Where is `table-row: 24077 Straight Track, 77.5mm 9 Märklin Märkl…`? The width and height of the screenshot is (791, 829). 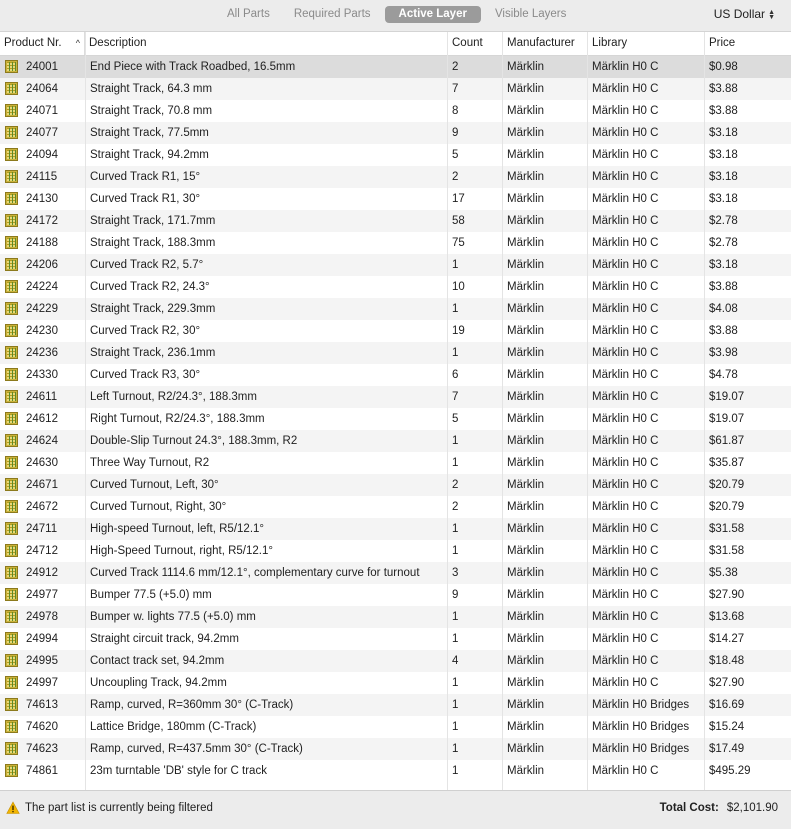 table-row: 24077 Straight Track, 77.5mm 9 Märklin Märkl… is located at coordinates (395, 133).